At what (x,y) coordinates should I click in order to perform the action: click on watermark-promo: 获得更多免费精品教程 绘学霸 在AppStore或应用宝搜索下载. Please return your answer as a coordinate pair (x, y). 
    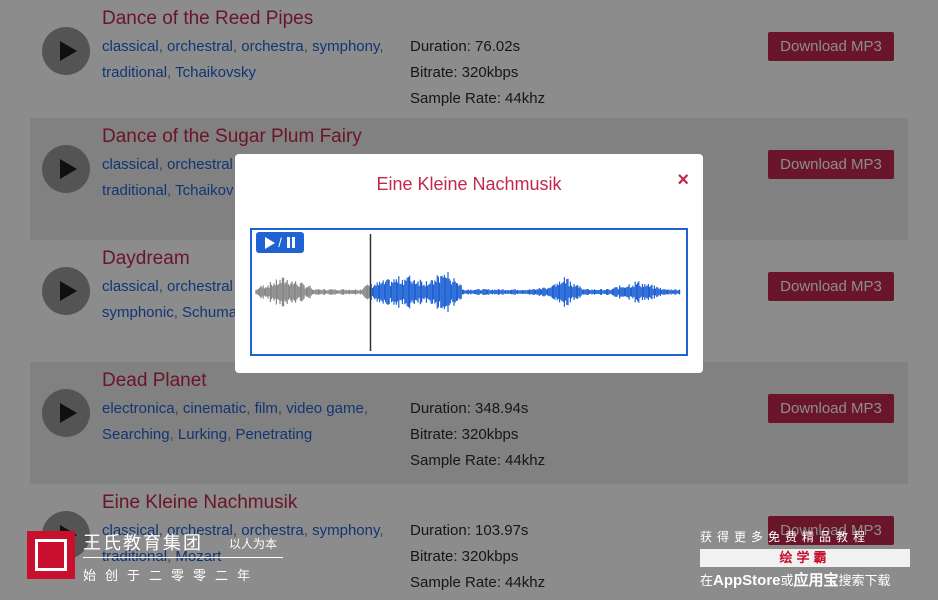
    Looking at the image, I should click on (806, 558).